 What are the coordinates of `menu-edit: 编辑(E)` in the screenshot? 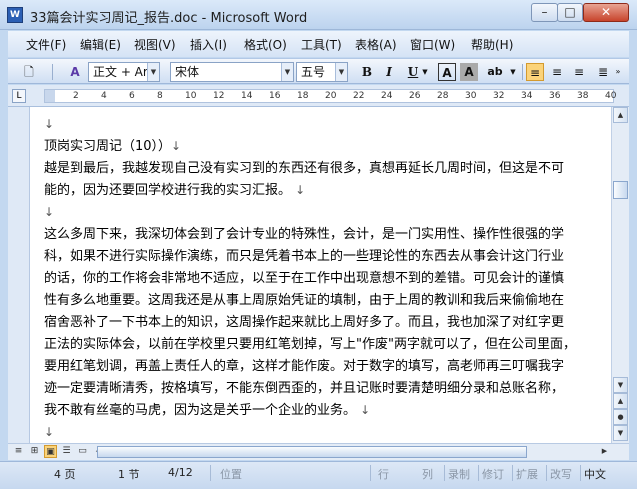 It's located at (100, 44).